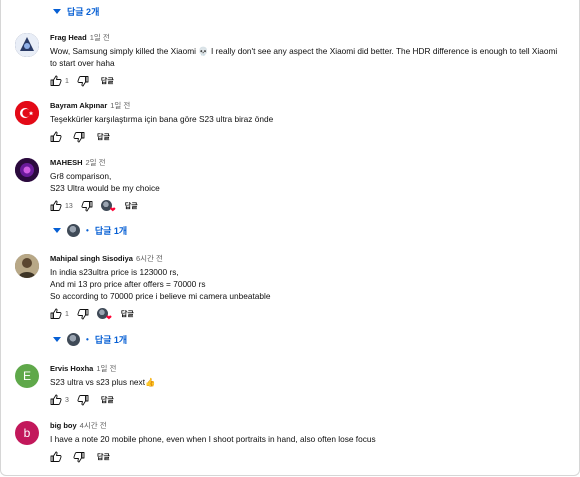  Describe the element at coordinates (105, 188) in the screenshot. I see `comment-text-line: S23 Ultra would be my choice` at that location.